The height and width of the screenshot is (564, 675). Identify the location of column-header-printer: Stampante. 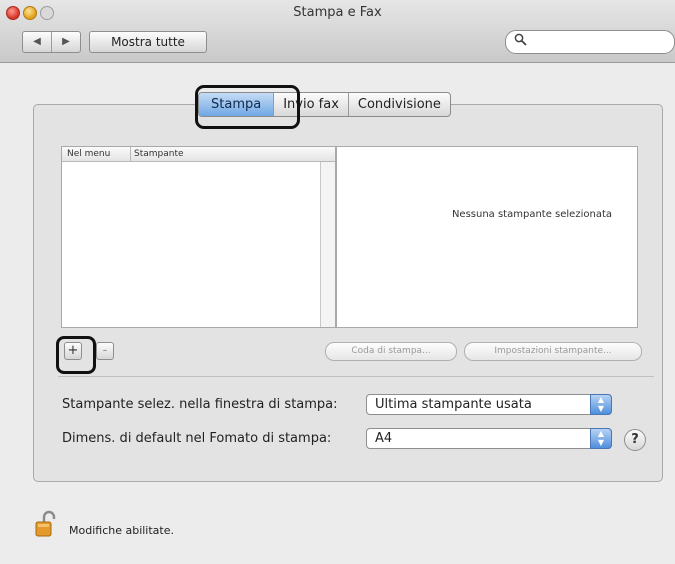
(159, 154).